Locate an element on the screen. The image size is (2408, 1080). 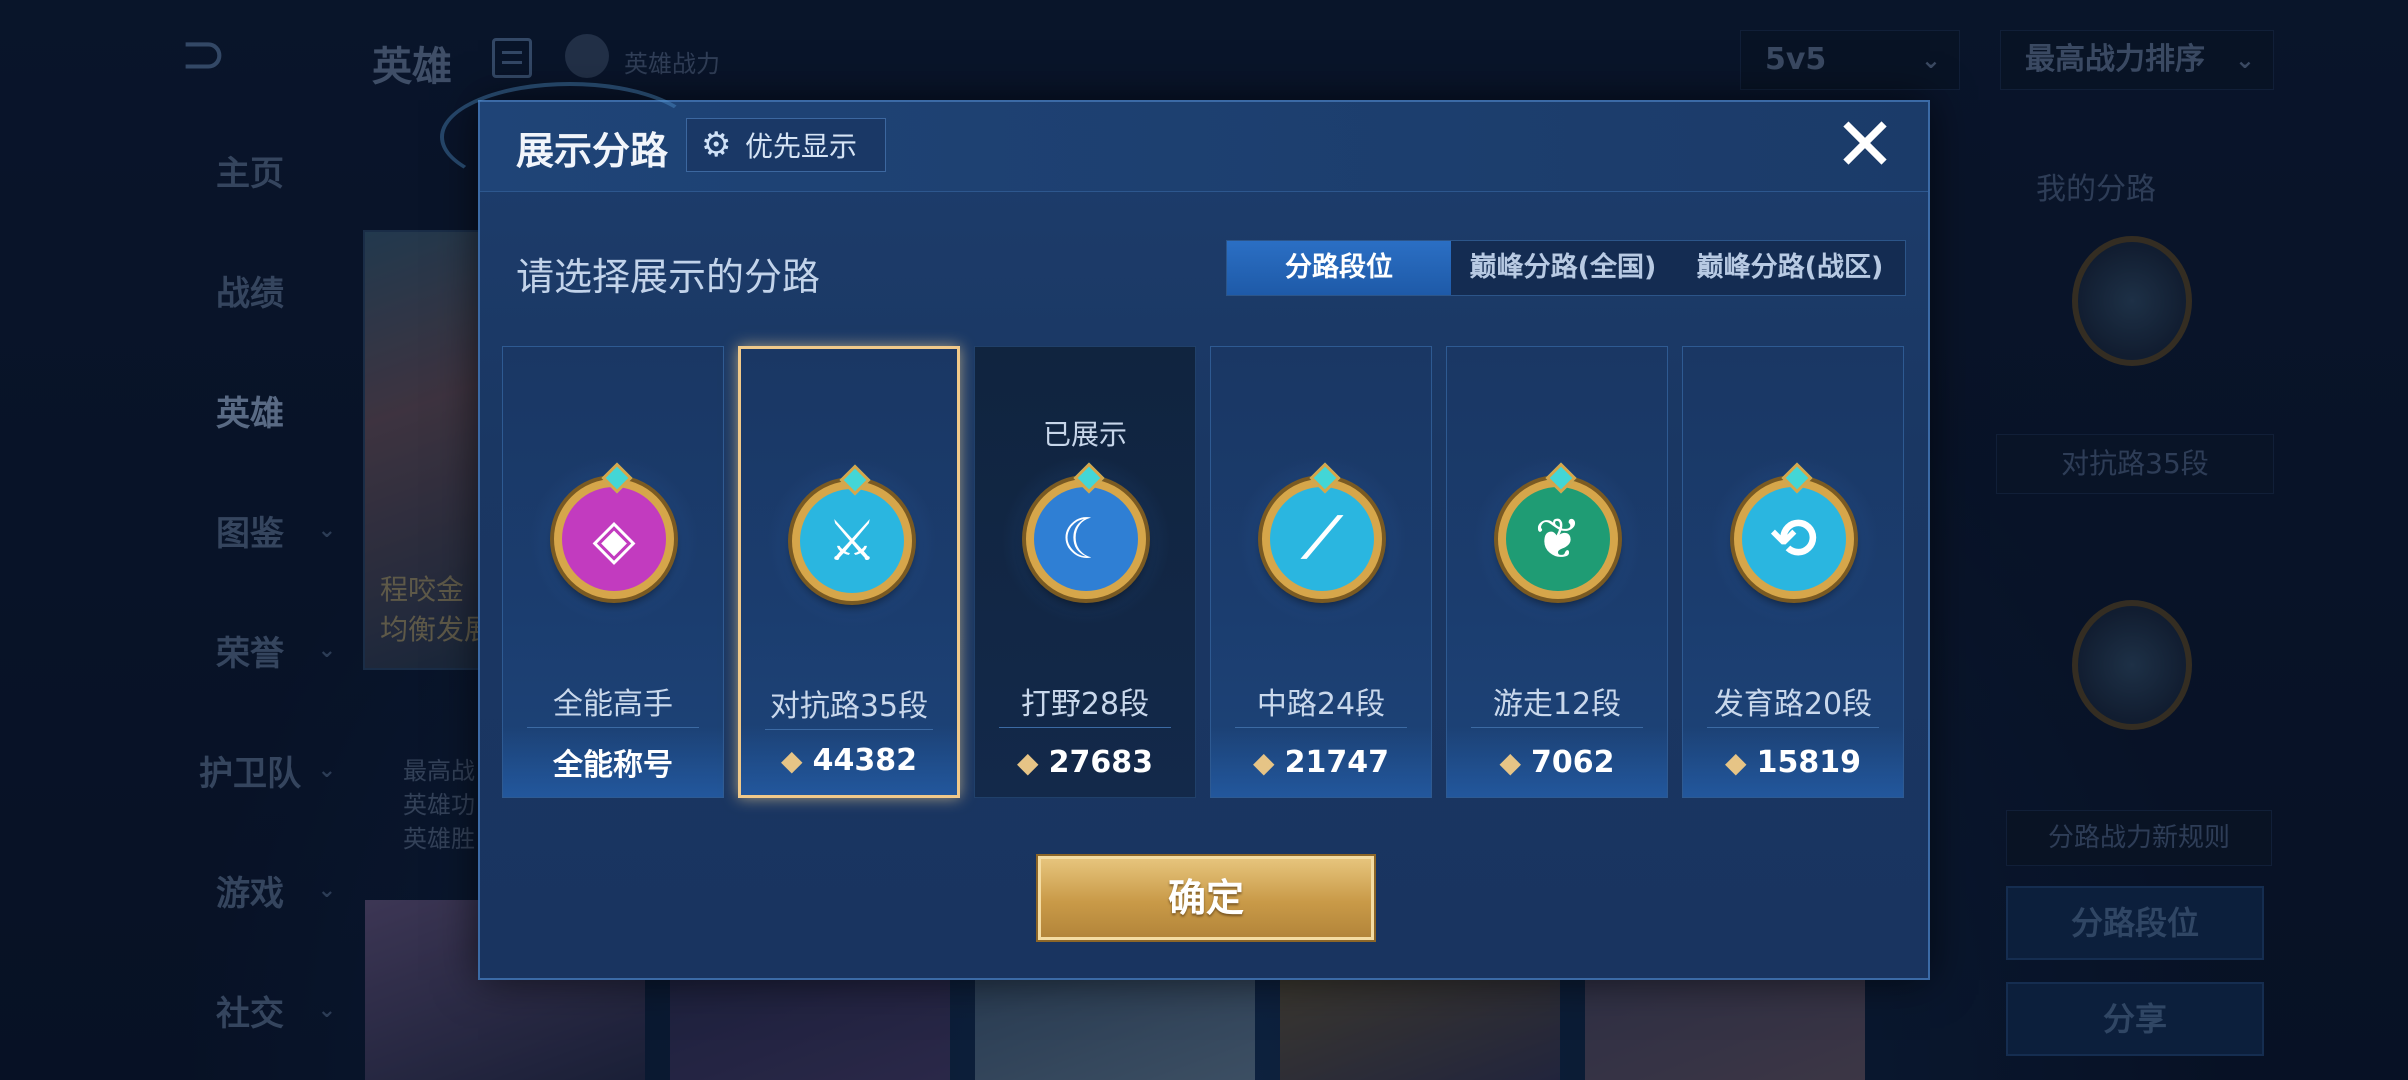
lane-card-name: 游走12段 is located at coordinates (1557, 704).